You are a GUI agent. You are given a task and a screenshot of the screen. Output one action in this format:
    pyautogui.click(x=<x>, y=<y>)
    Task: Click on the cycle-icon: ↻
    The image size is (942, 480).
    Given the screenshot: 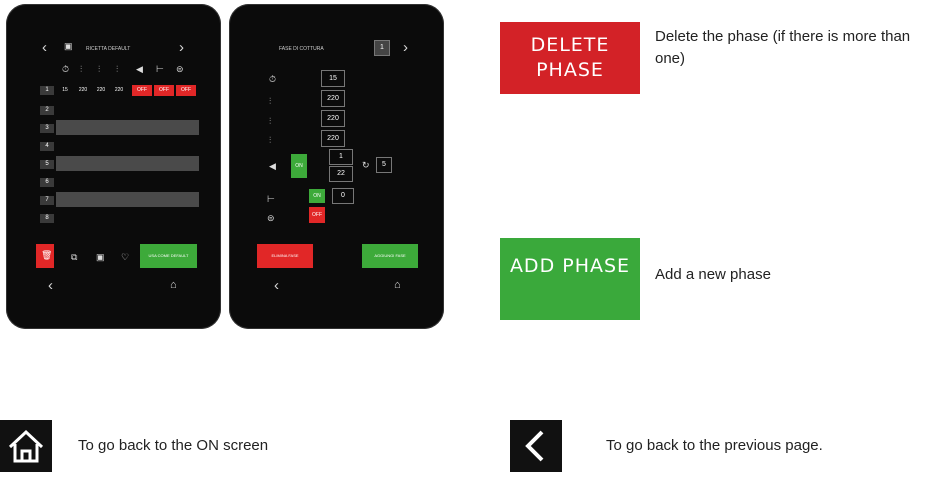 What is the action you would take?
    pyautogui.click(x=366, y=165)
    